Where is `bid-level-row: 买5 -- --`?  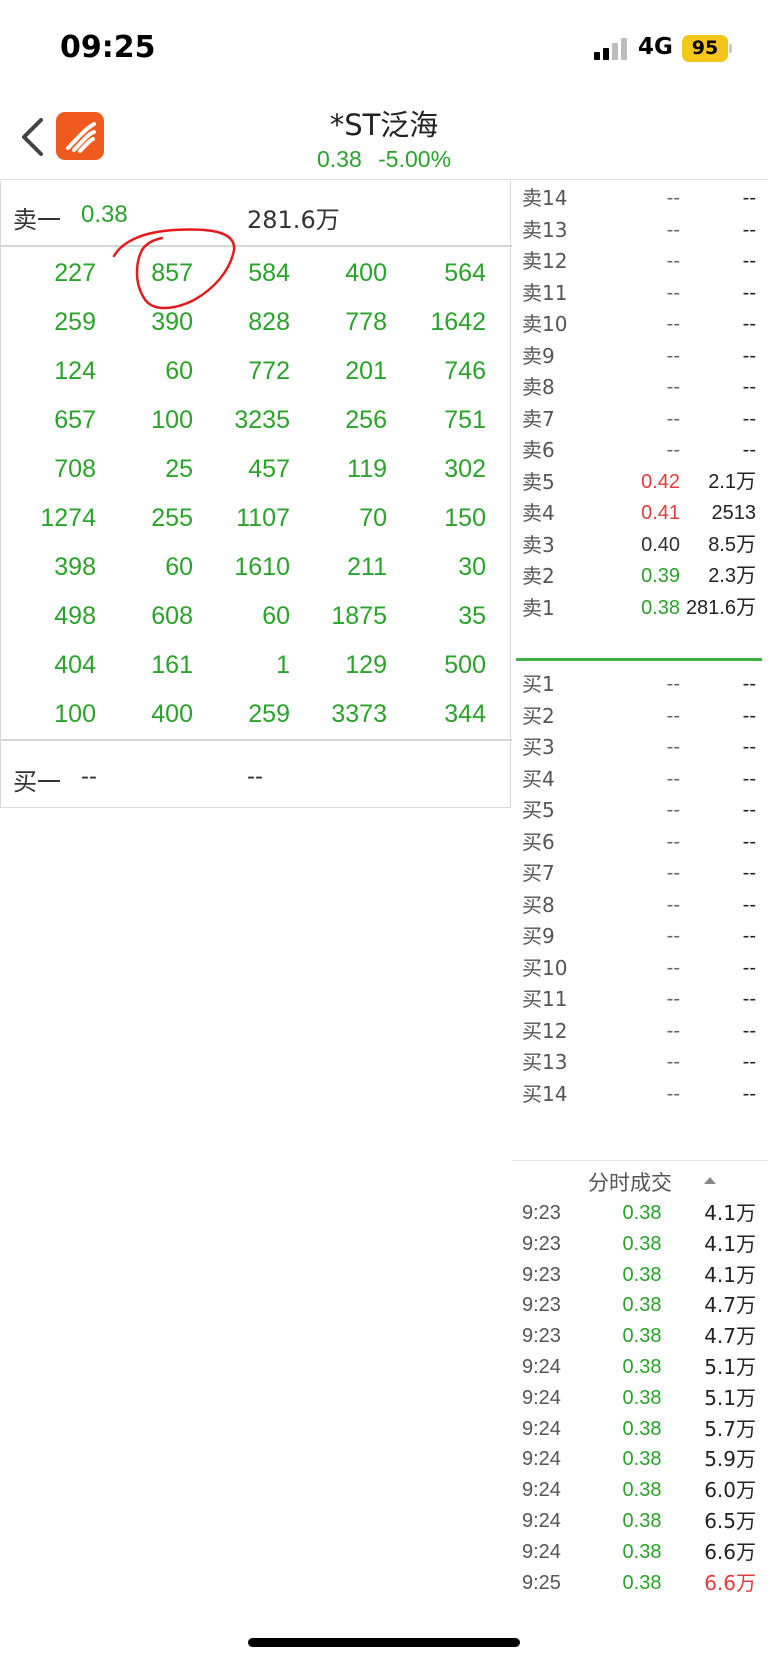
bid-level-row: 买5 -- -- is located at coordinates (640, 810).